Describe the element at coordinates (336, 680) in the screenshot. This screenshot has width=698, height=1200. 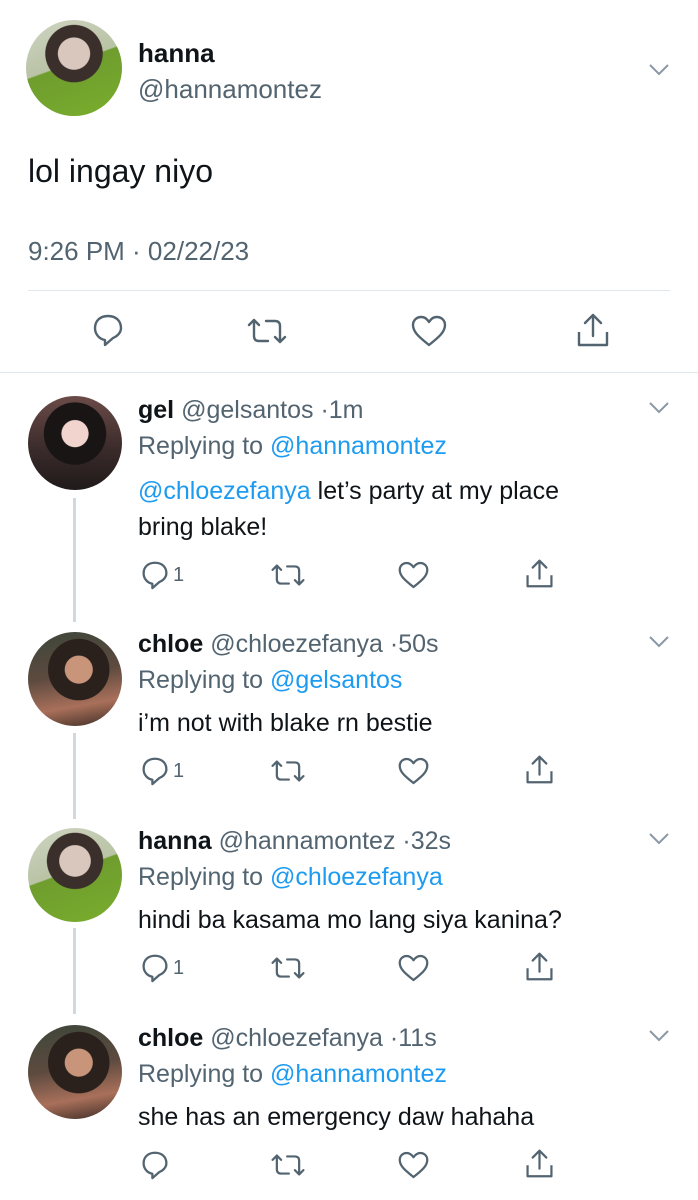
I see `mention-link: @gelsantos` at that location.